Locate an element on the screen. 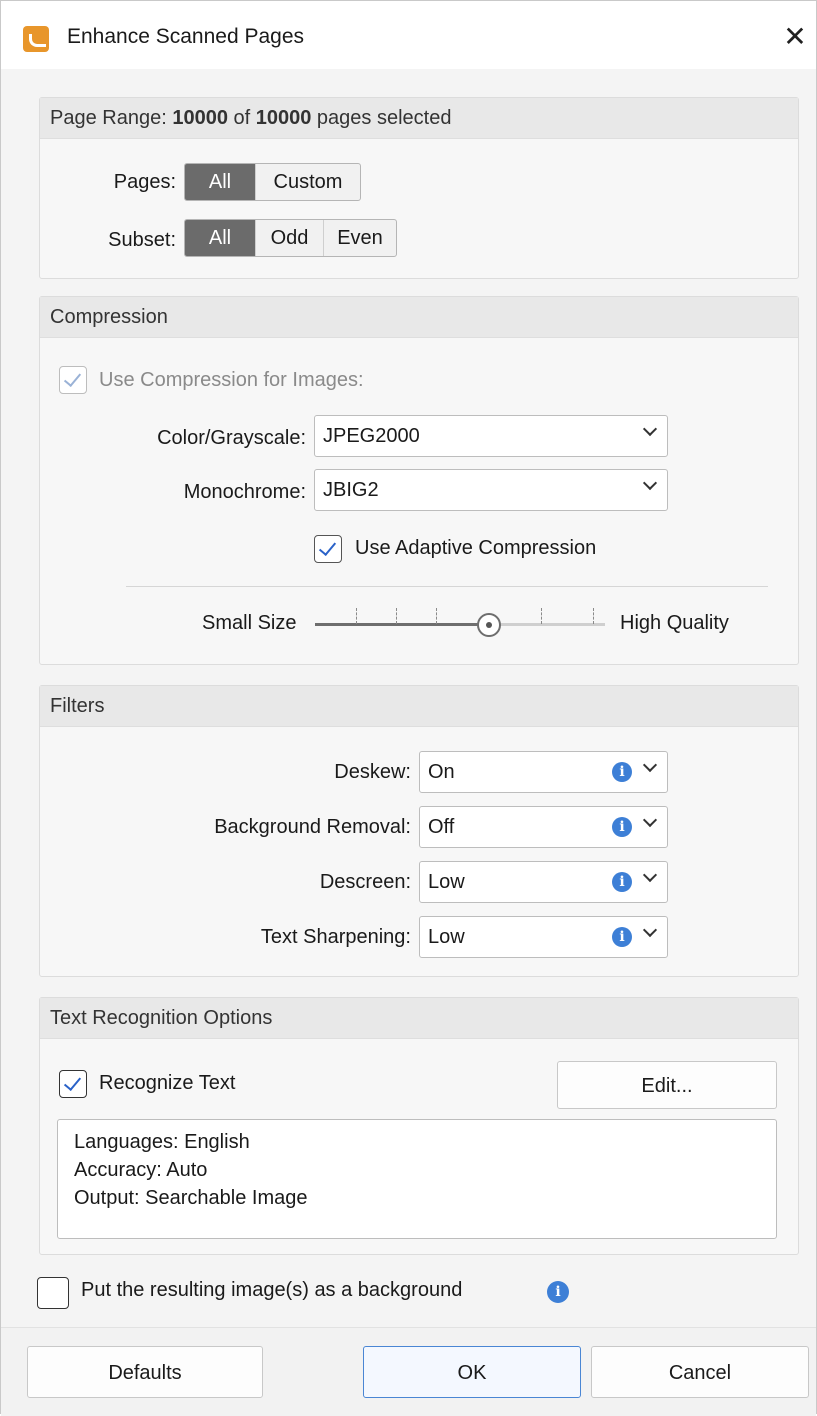 The width and height of the screenshot is (817, 1416). subset-label: Subset: is located at coordinates (142, 240).